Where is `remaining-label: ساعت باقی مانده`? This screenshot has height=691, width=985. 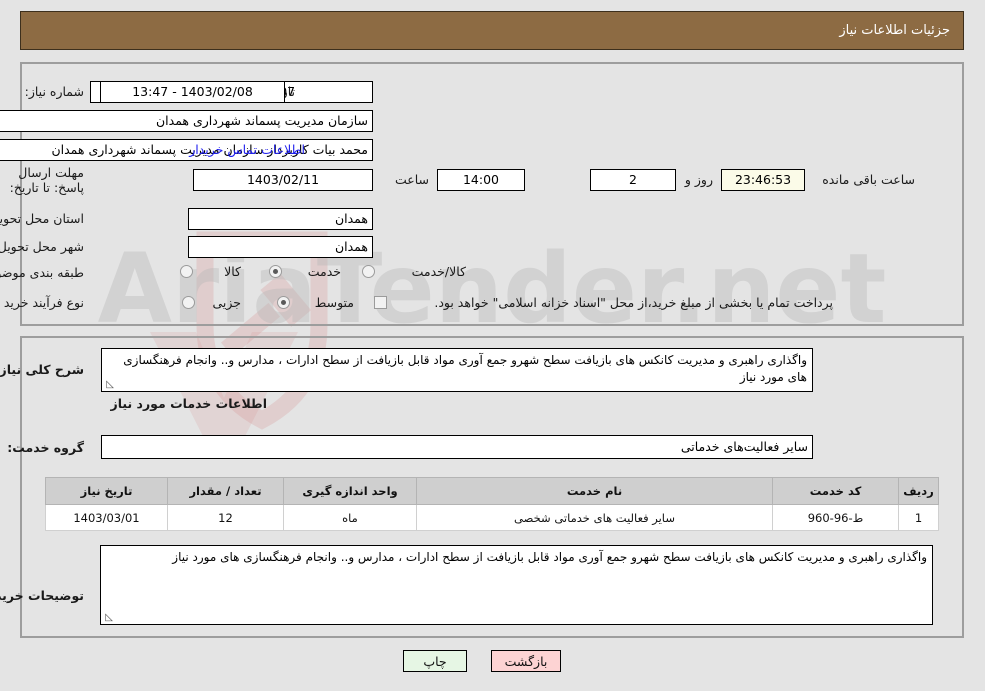 remaining-label: ساعت باقی مانده is located at coordinates (868, 179).